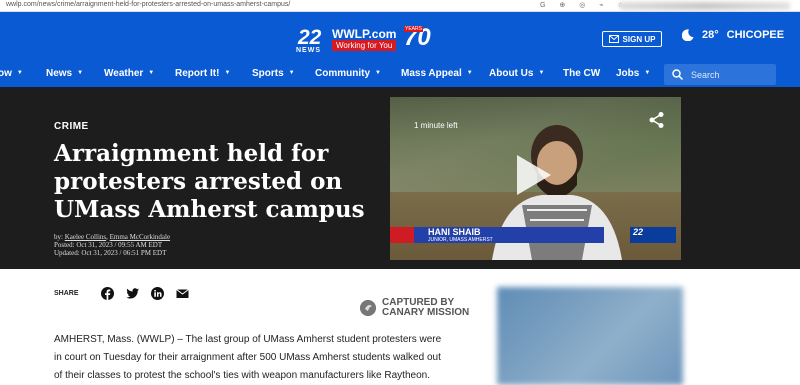  I want to click on linkedin-icon, so click(157, 293).